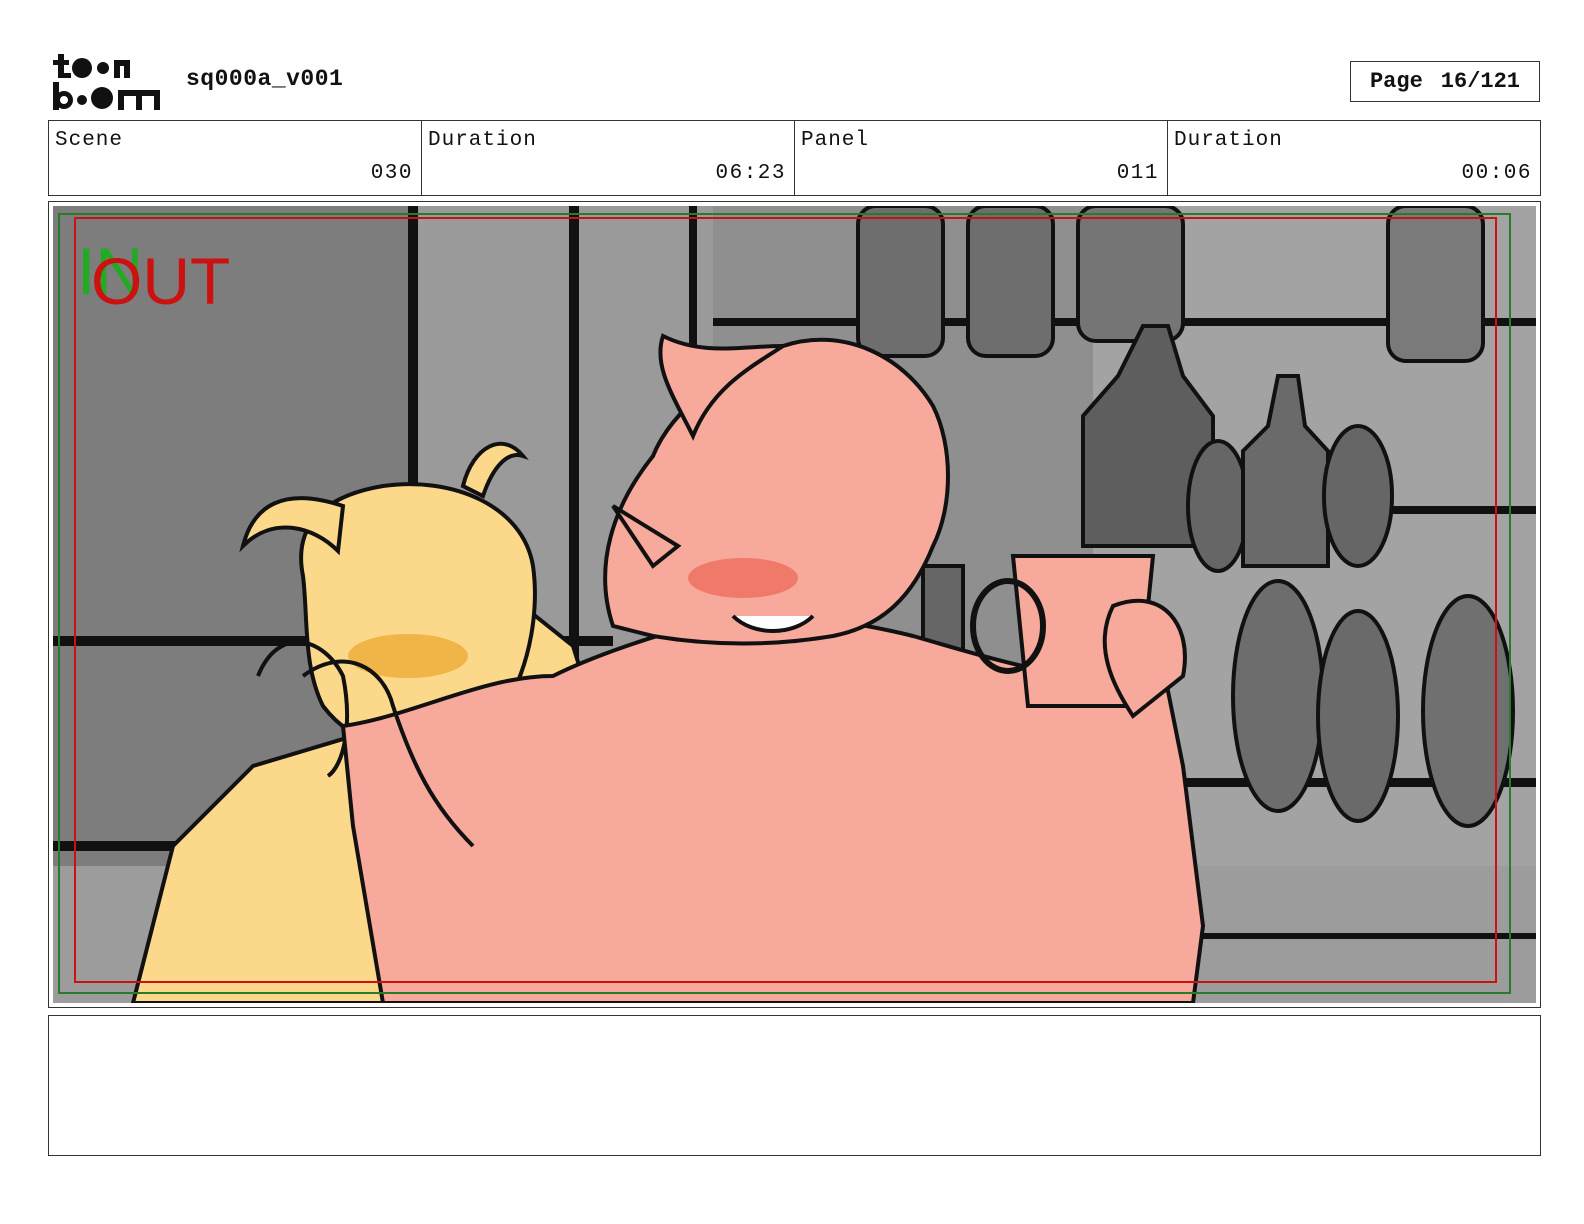 This screenshot has height=1224, width=1584. I want to click on panel-value: 011, so click(1137, 173).